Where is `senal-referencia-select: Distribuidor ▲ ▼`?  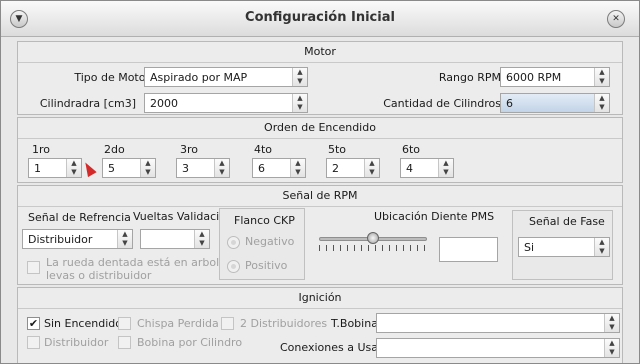
senal-referencia-select: Distribuidor ▲ ▼ is located at coordinates (77, 239).